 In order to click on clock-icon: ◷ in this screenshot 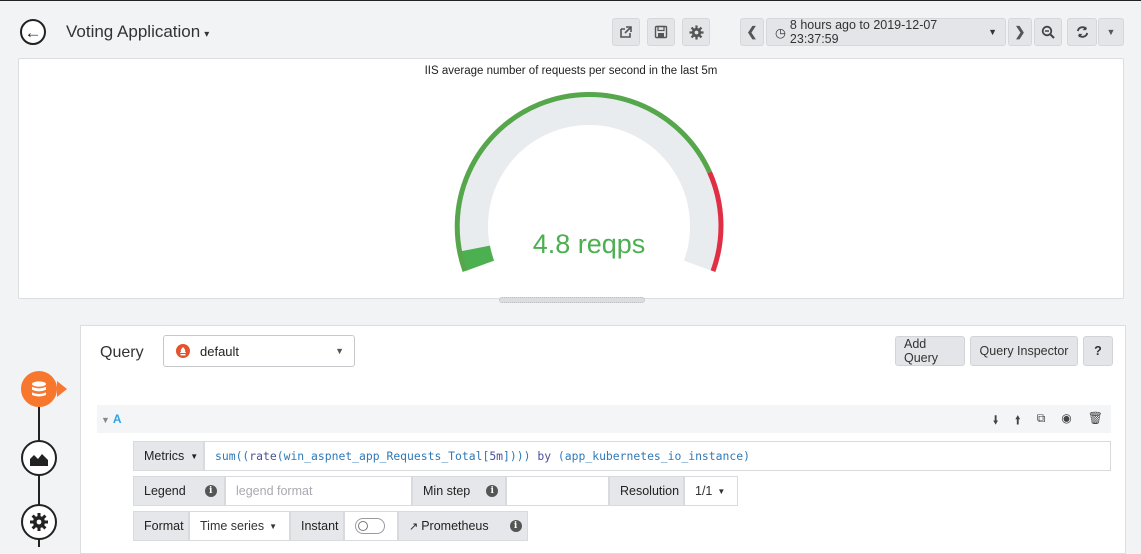, I will do `click(780, 32)`.